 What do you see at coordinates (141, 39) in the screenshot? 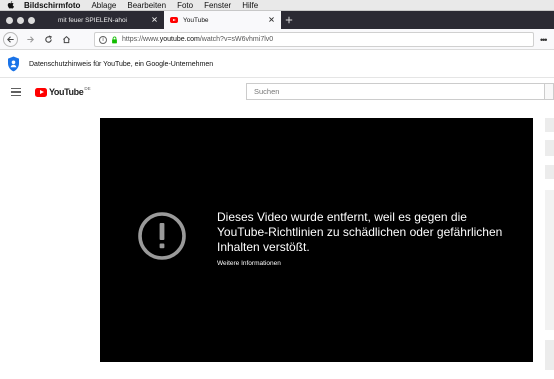
I see `url-prefix: https://www.` at bounding box center [141, 39].